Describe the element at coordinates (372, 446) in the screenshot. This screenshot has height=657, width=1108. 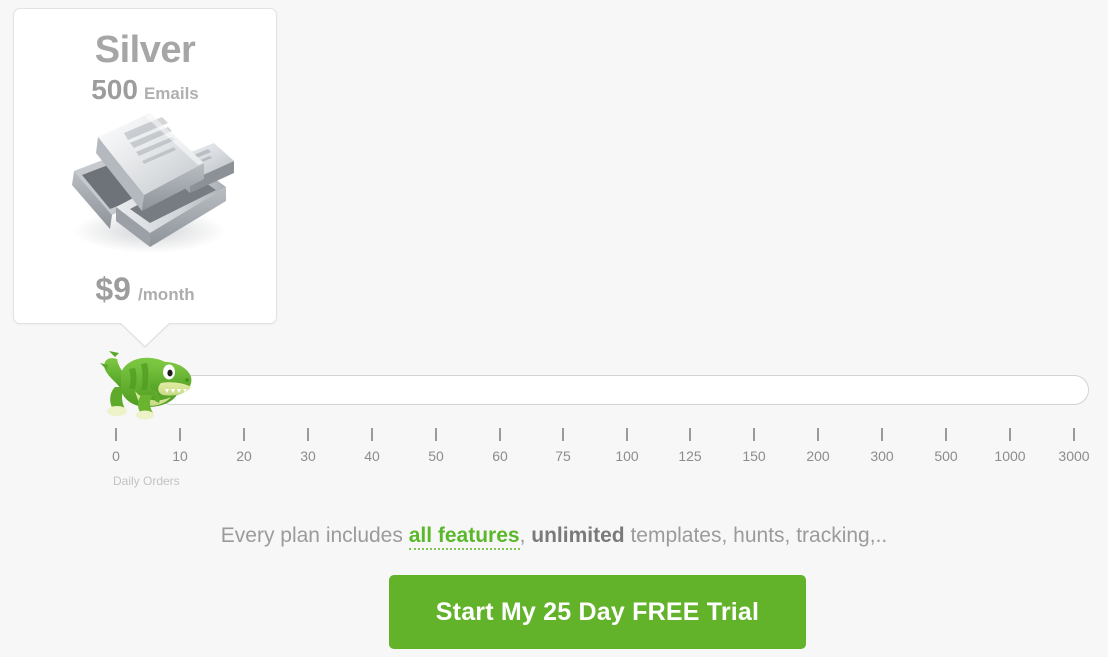
I see `axis-tick: 40` at that location.